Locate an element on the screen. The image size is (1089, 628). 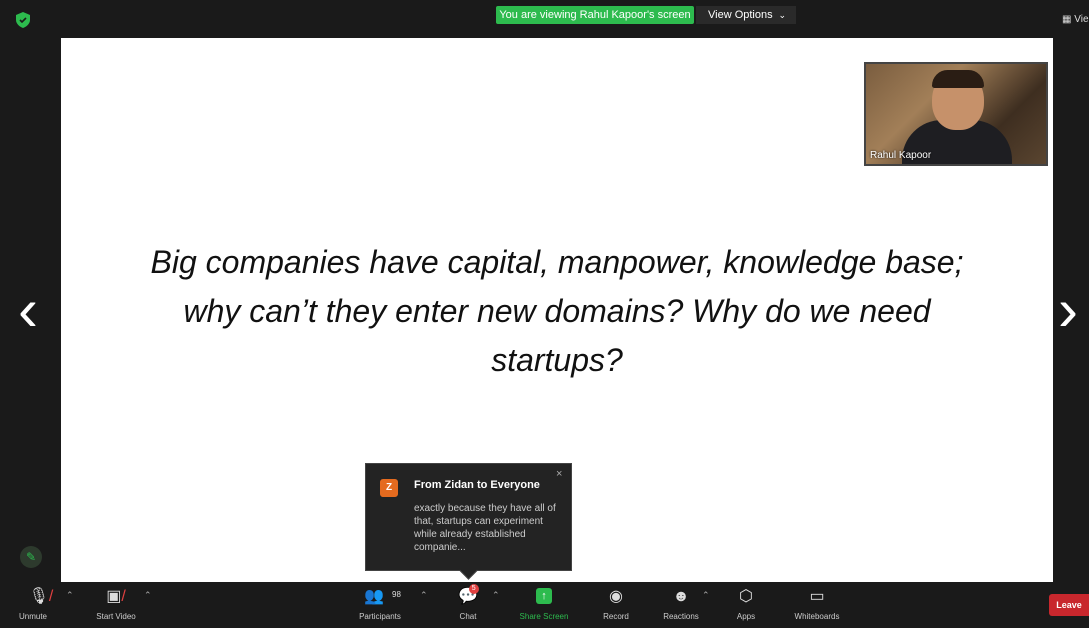
view-button: ▦ Vie is located at coordinates (1075, 19).